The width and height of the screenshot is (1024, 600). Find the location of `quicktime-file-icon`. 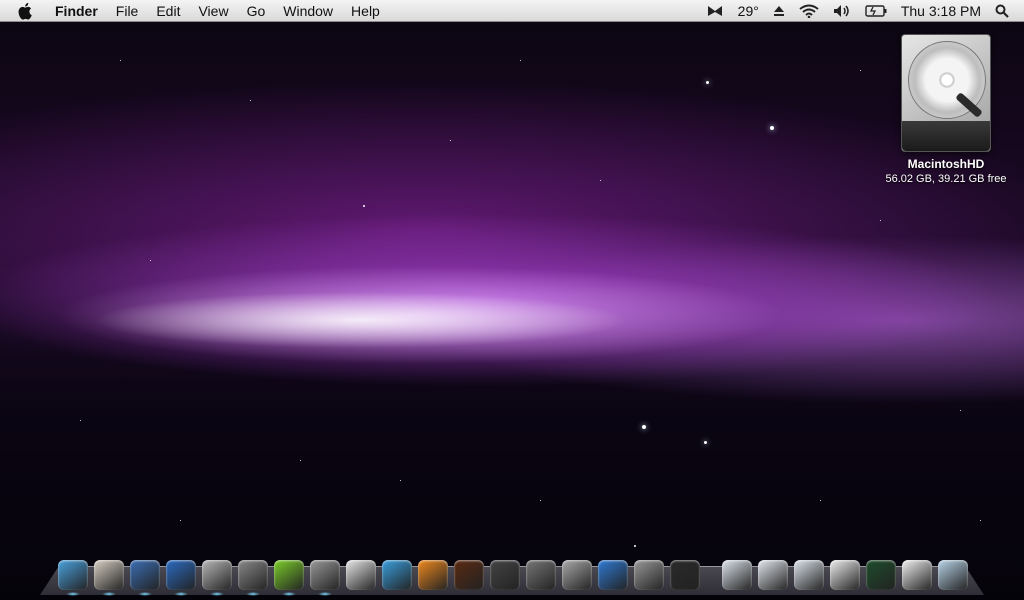

quicktime-file-icon is located at coordinates (773, 575).